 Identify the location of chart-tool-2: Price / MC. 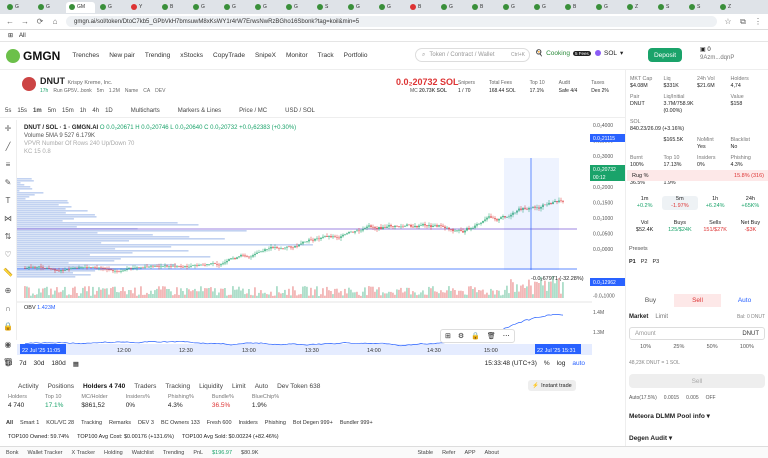
(253, 111).